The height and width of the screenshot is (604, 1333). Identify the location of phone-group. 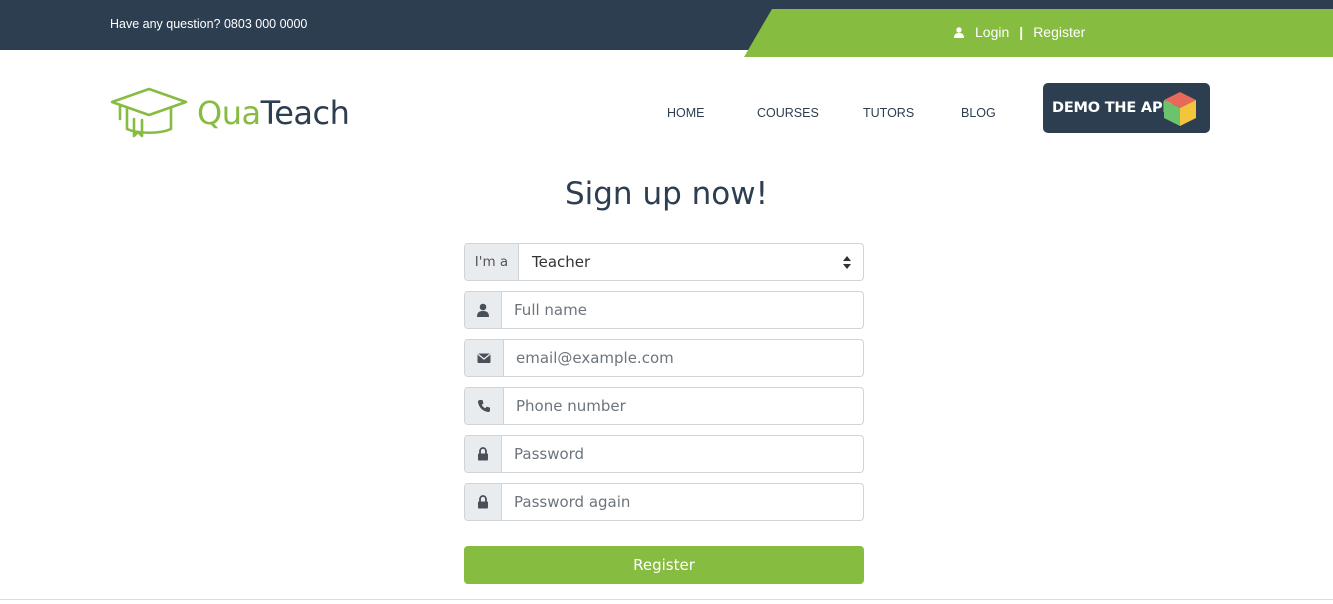
(664, 406).